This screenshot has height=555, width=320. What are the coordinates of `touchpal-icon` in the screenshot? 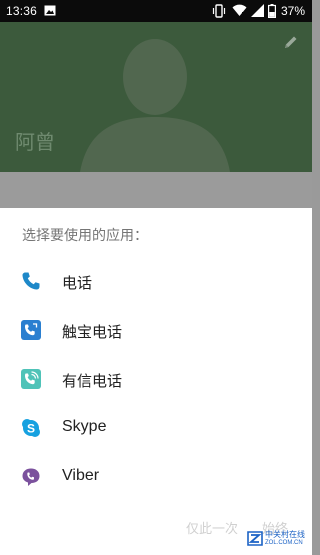 It's located at (31, 330).